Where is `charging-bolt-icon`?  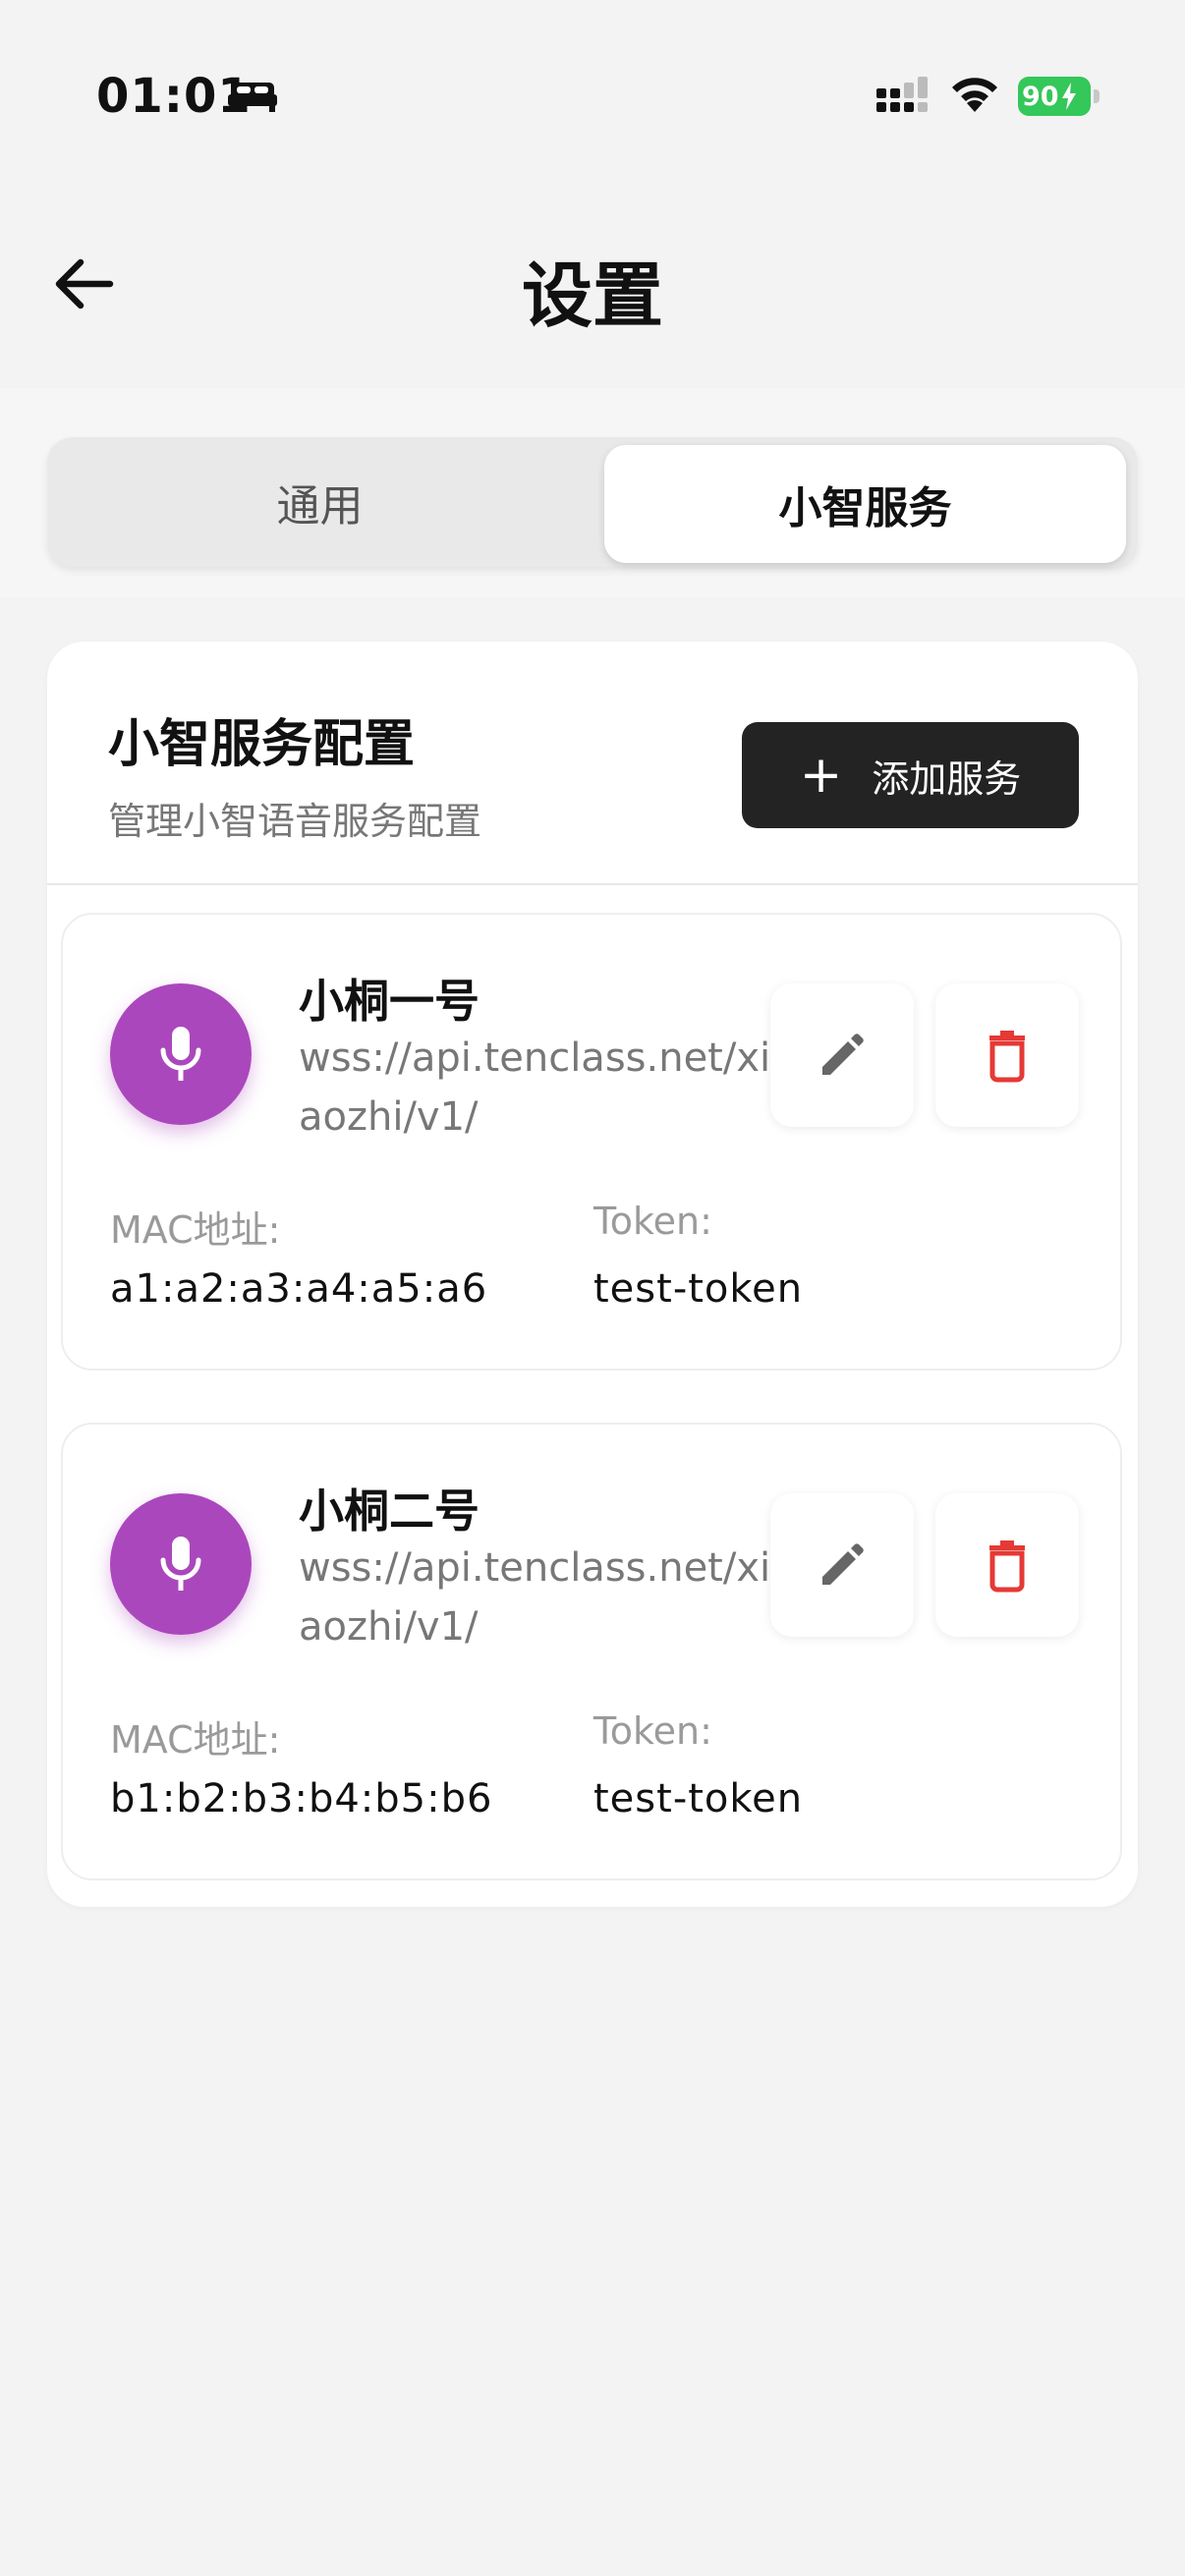
charging-bolt-icon is located at coordinates (1069, 96).